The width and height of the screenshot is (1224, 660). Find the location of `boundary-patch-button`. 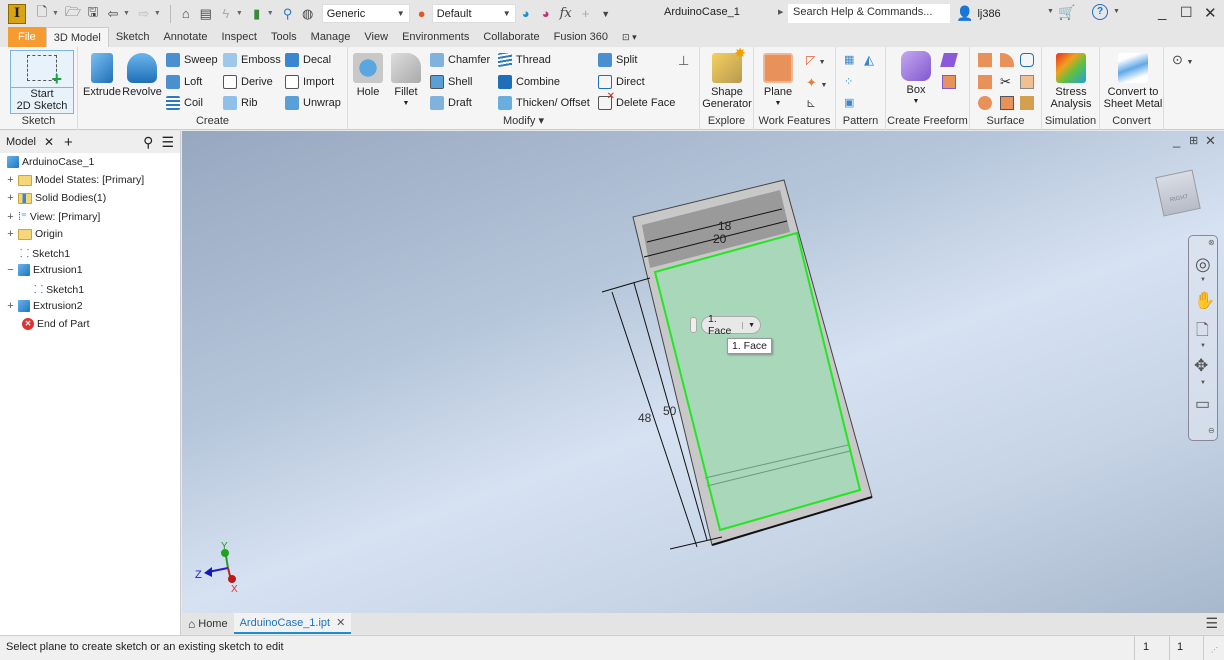

boundary-patch-button is located at coordinates (1007, 103).